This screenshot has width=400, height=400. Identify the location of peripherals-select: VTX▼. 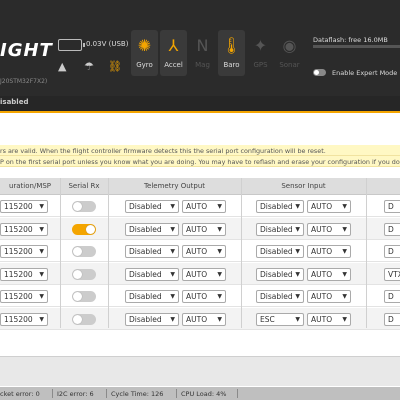
(392, 274).